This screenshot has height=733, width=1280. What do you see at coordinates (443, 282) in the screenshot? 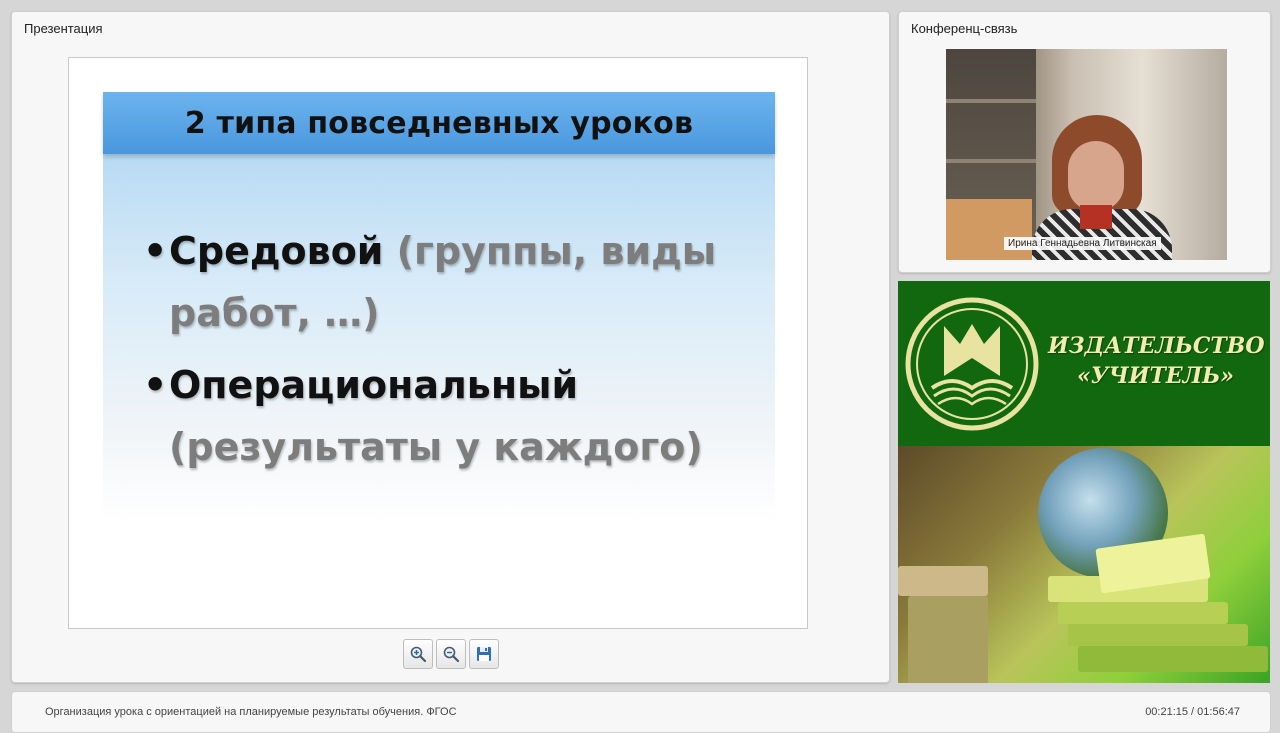
I see `slide-bullet-1: •Средовой (группы, виды работ, …)` at bounding box center [443, 282].